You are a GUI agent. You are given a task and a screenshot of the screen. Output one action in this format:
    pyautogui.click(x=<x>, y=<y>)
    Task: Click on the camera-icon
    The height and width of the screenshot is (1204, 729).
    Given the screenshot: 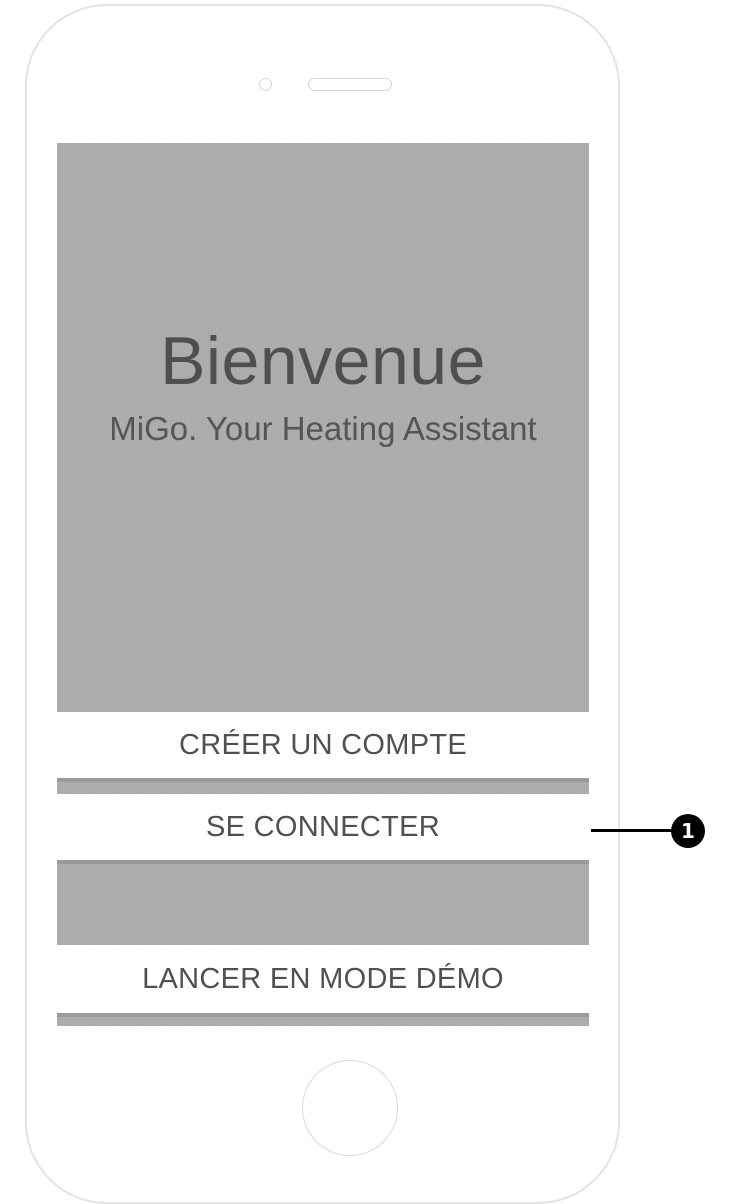 What is the action you would take?
    pyautogui.click(x=265, y=84)
    